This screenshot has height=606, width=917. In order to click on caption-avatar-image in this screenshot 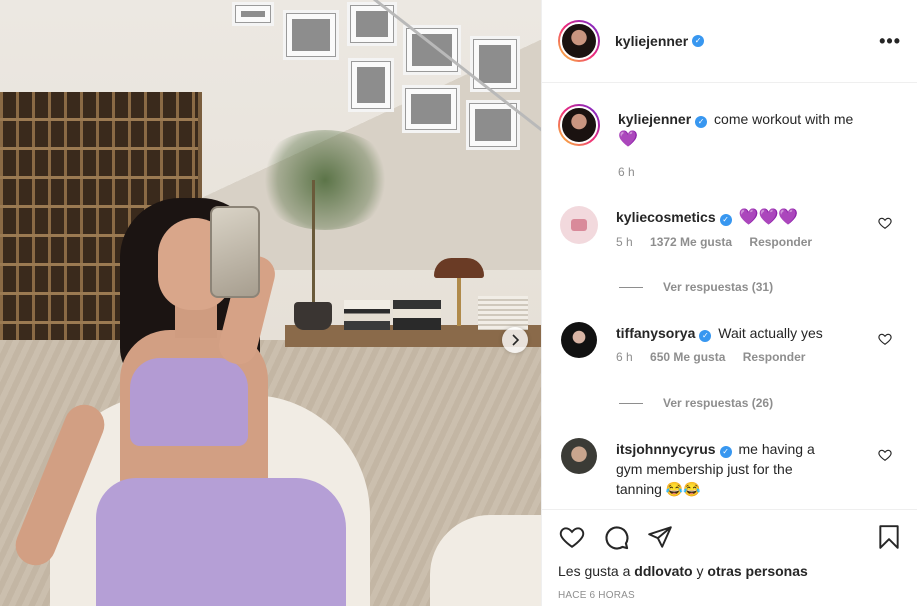, I will do `click(579, 125)`.